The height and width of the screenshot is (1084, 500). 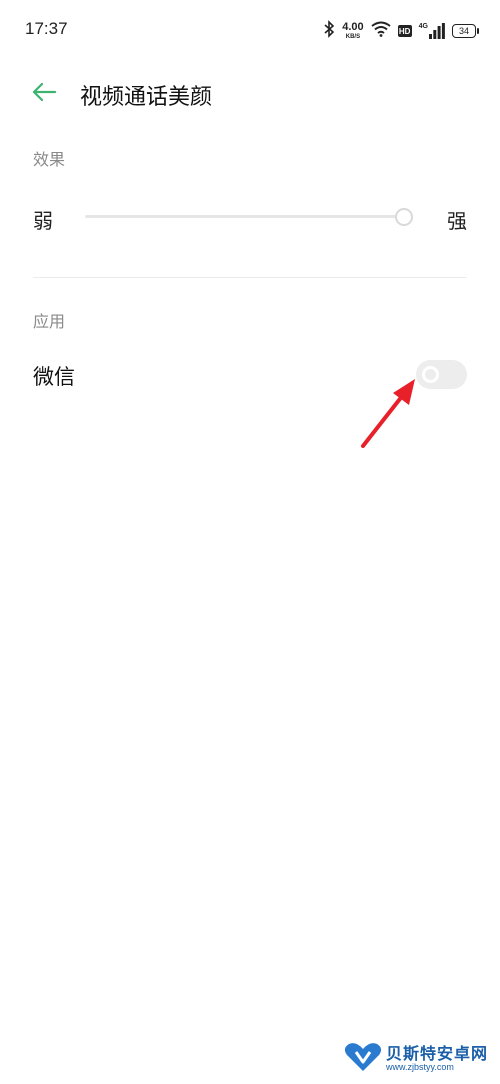 I want to click on effect-section-header: 效果, so click(x=49, y=159).